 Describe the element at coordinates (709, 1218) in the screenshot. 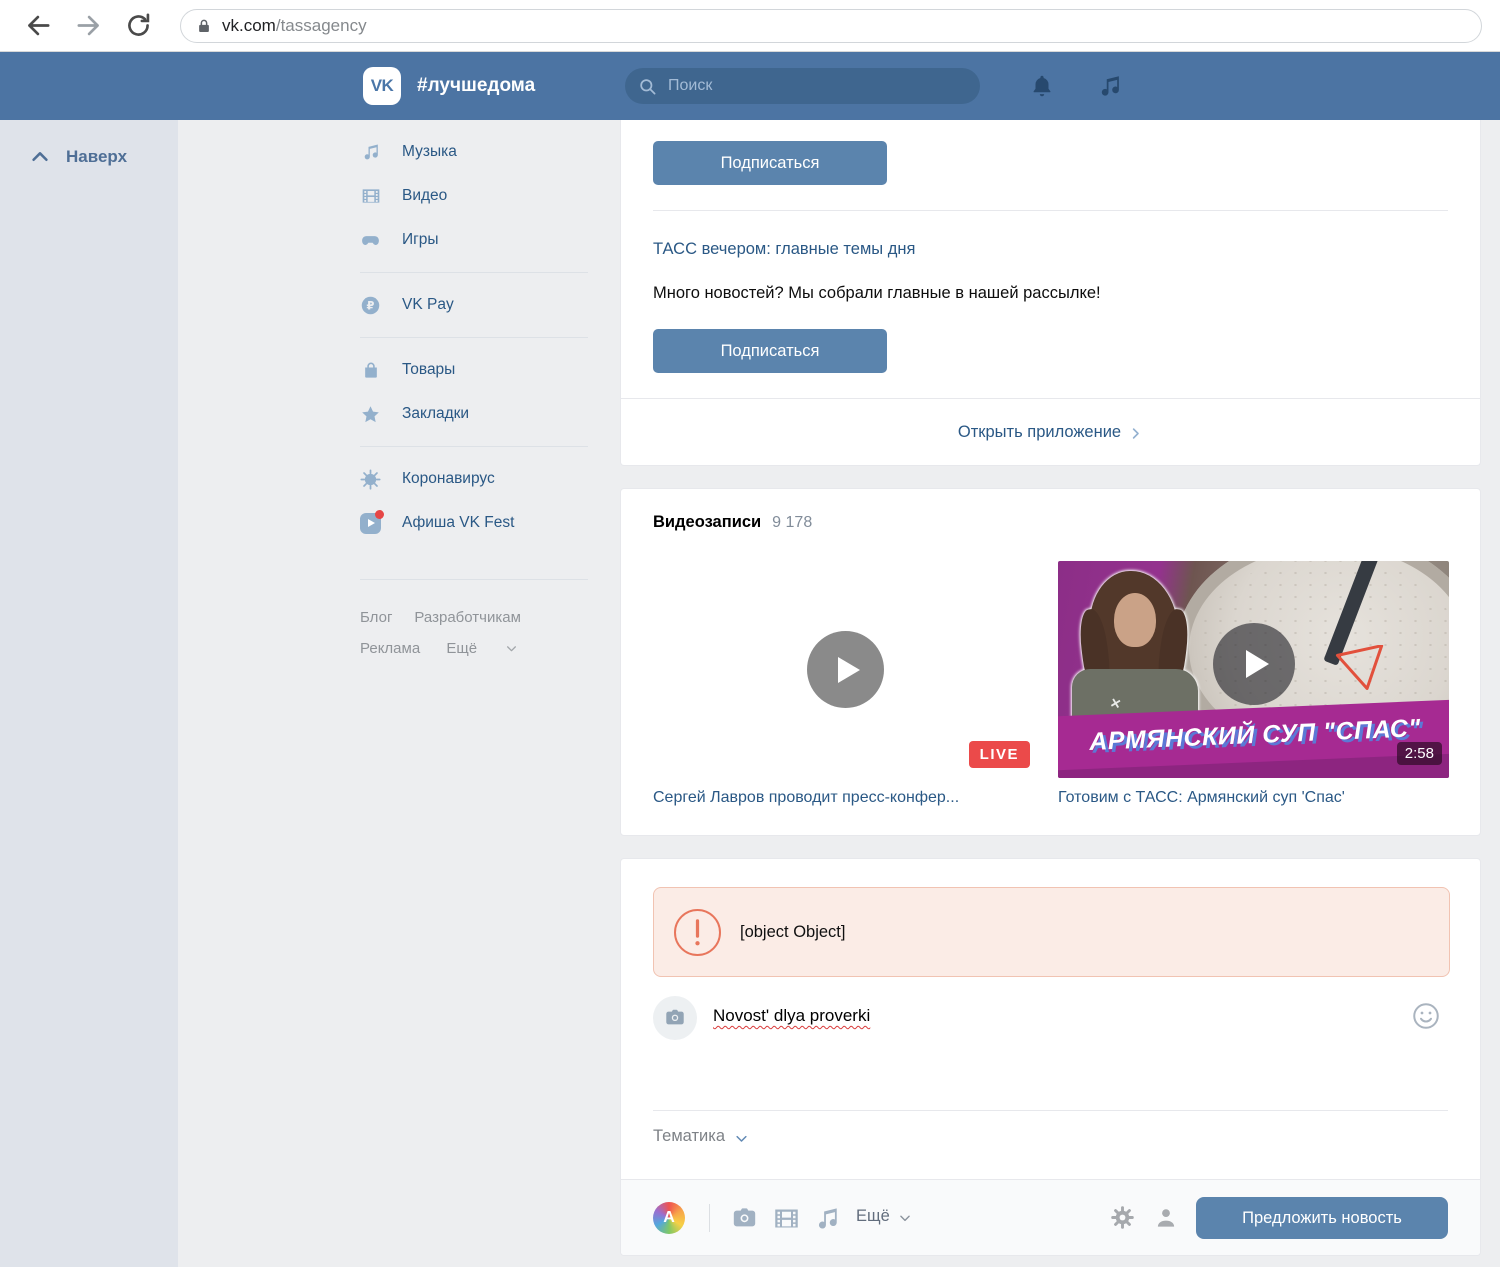

I see `toolbar-divider` at that location.